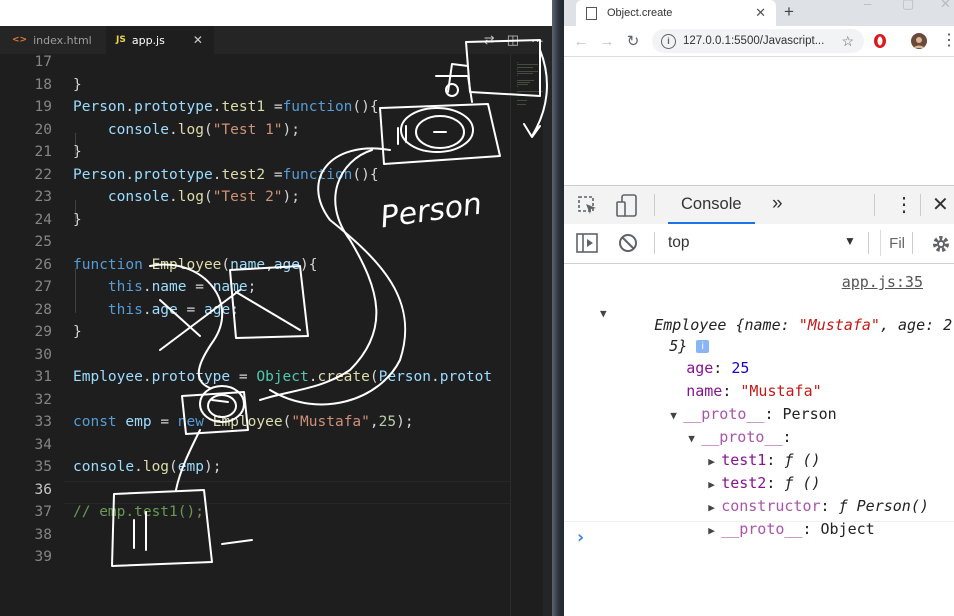 The image size is (954, 616). What do you see at coordinates (26, 332) in the screenshot?
I see `line-number: 29` at bounding box center [26, 332].